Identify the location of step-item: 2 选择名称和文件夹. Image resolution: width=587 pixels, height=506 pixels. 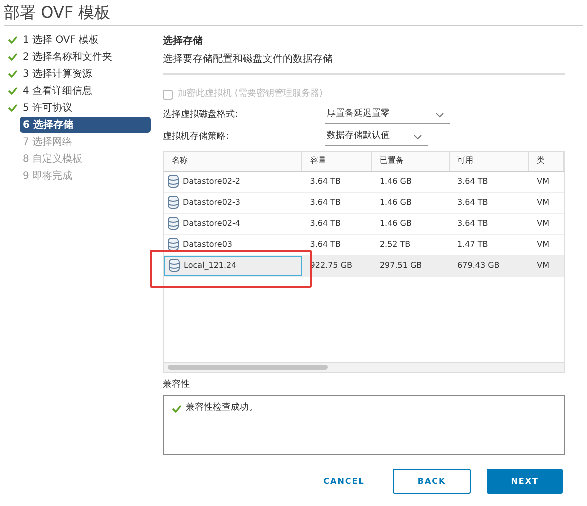
(68, 57).